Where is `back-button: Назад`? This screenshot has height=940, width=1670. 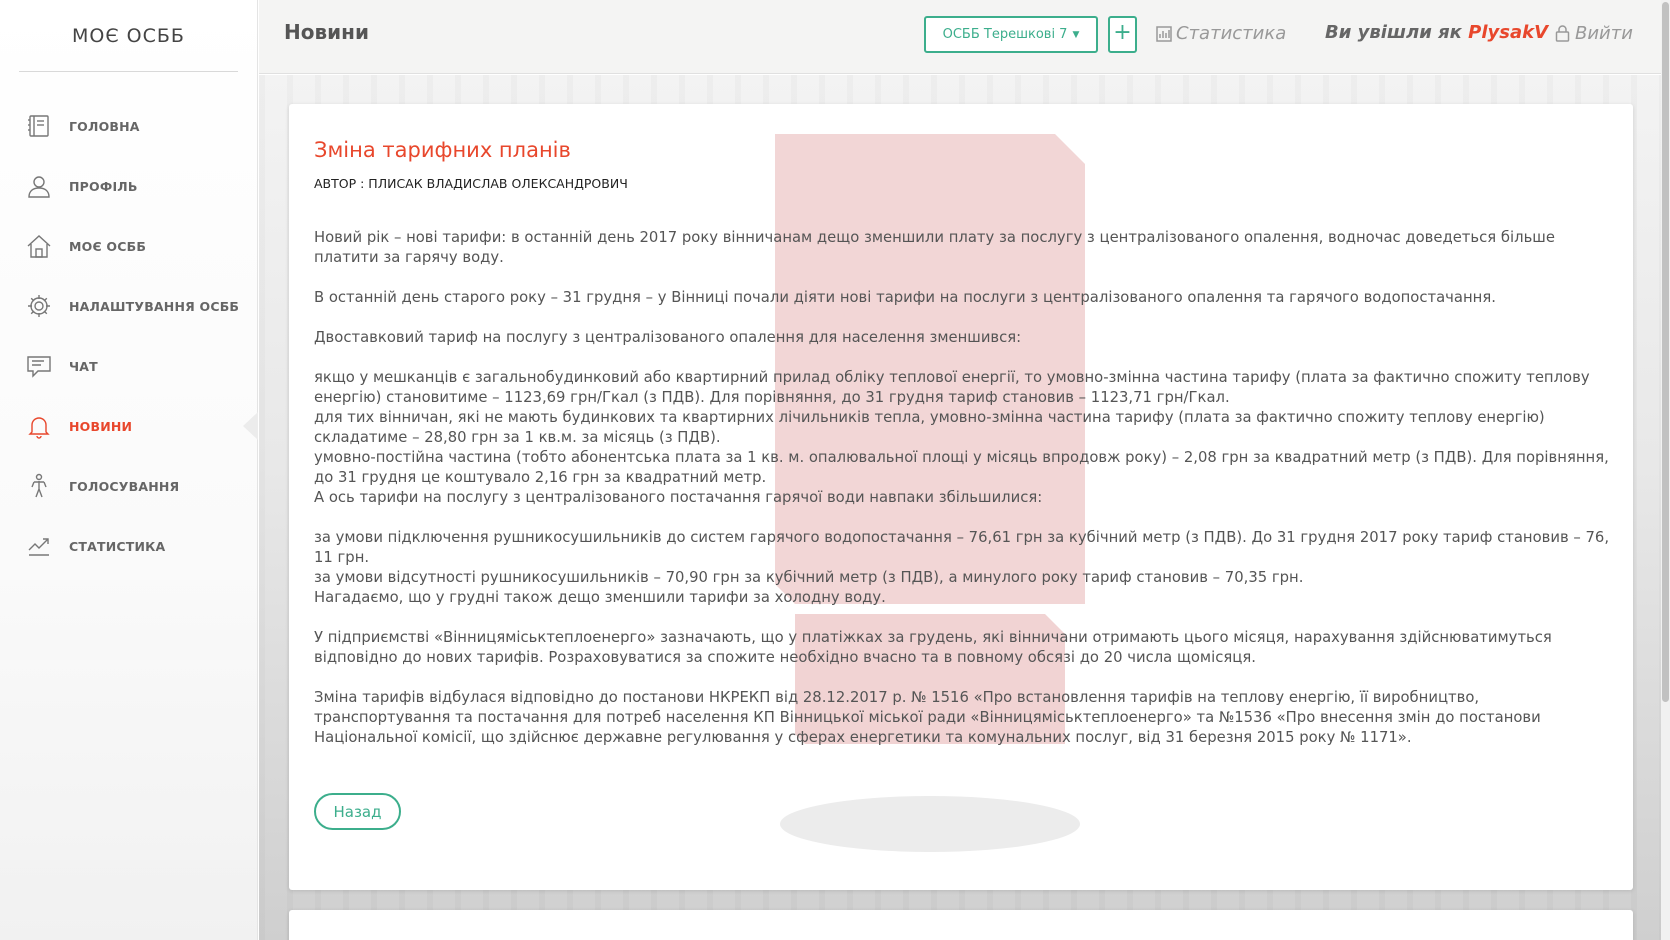
back-button: Назад is located at coordinates (357, 811).